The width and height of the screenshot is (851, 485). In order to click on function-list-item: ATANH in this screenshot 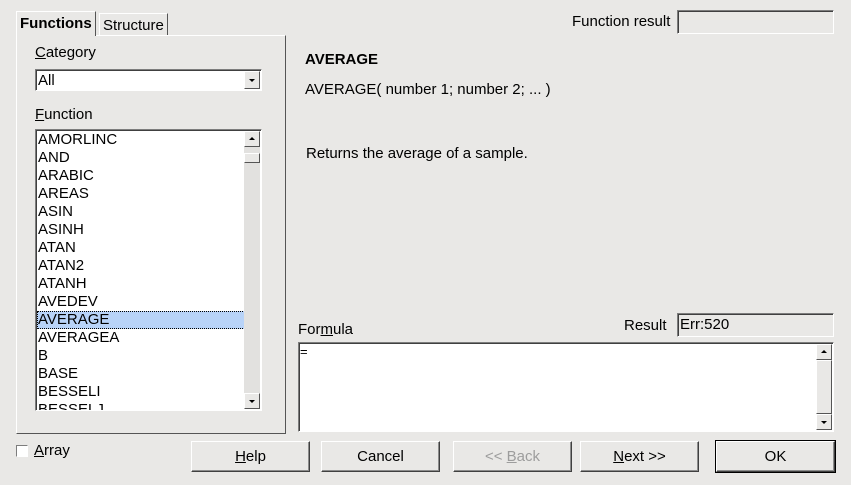, I will do `click(141, 284)`.